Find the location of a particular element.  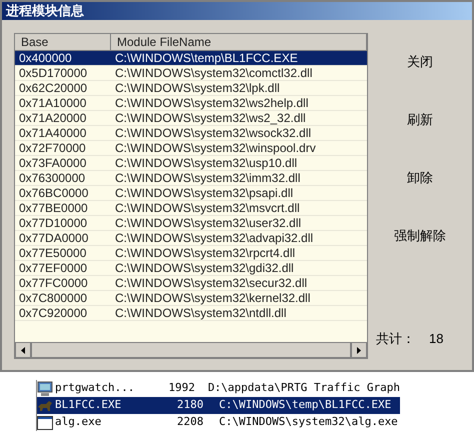

table-row: 0x73FA0000 C:\WINDOWS\system32\usp10.dll is located at coordinates (191, 163).